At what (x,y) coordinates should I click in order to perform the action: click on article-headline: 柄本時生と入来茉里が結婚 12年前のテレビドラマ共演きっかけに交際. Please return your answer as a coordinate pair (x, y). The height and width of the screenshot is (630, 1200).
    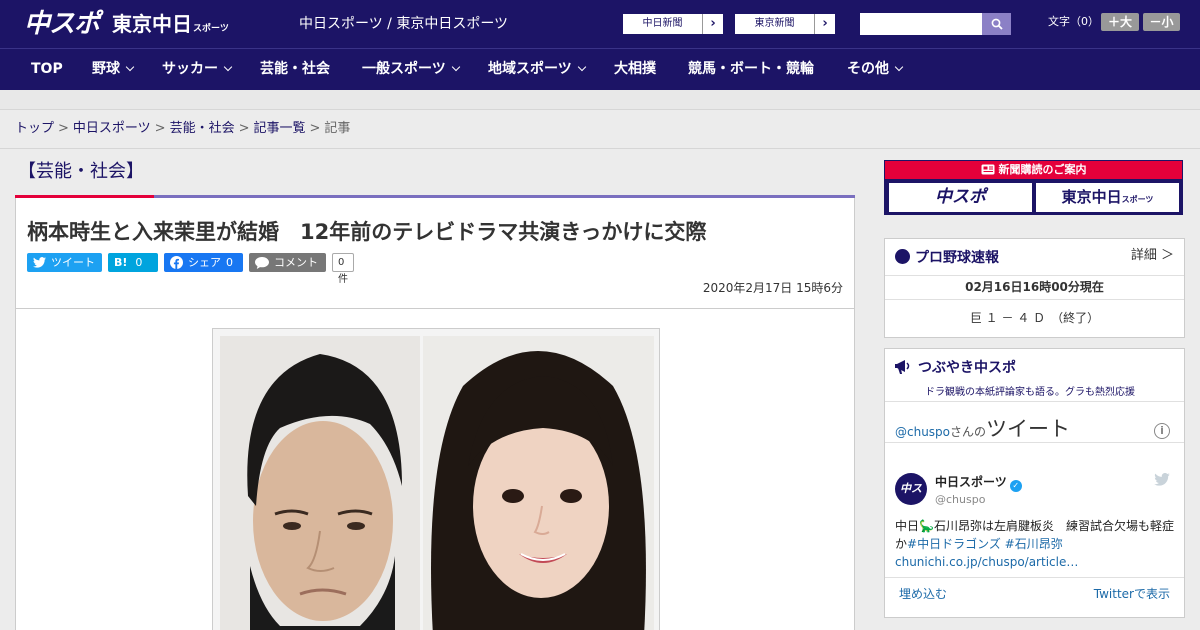
    Looking at the image, I should click on (367, 232).